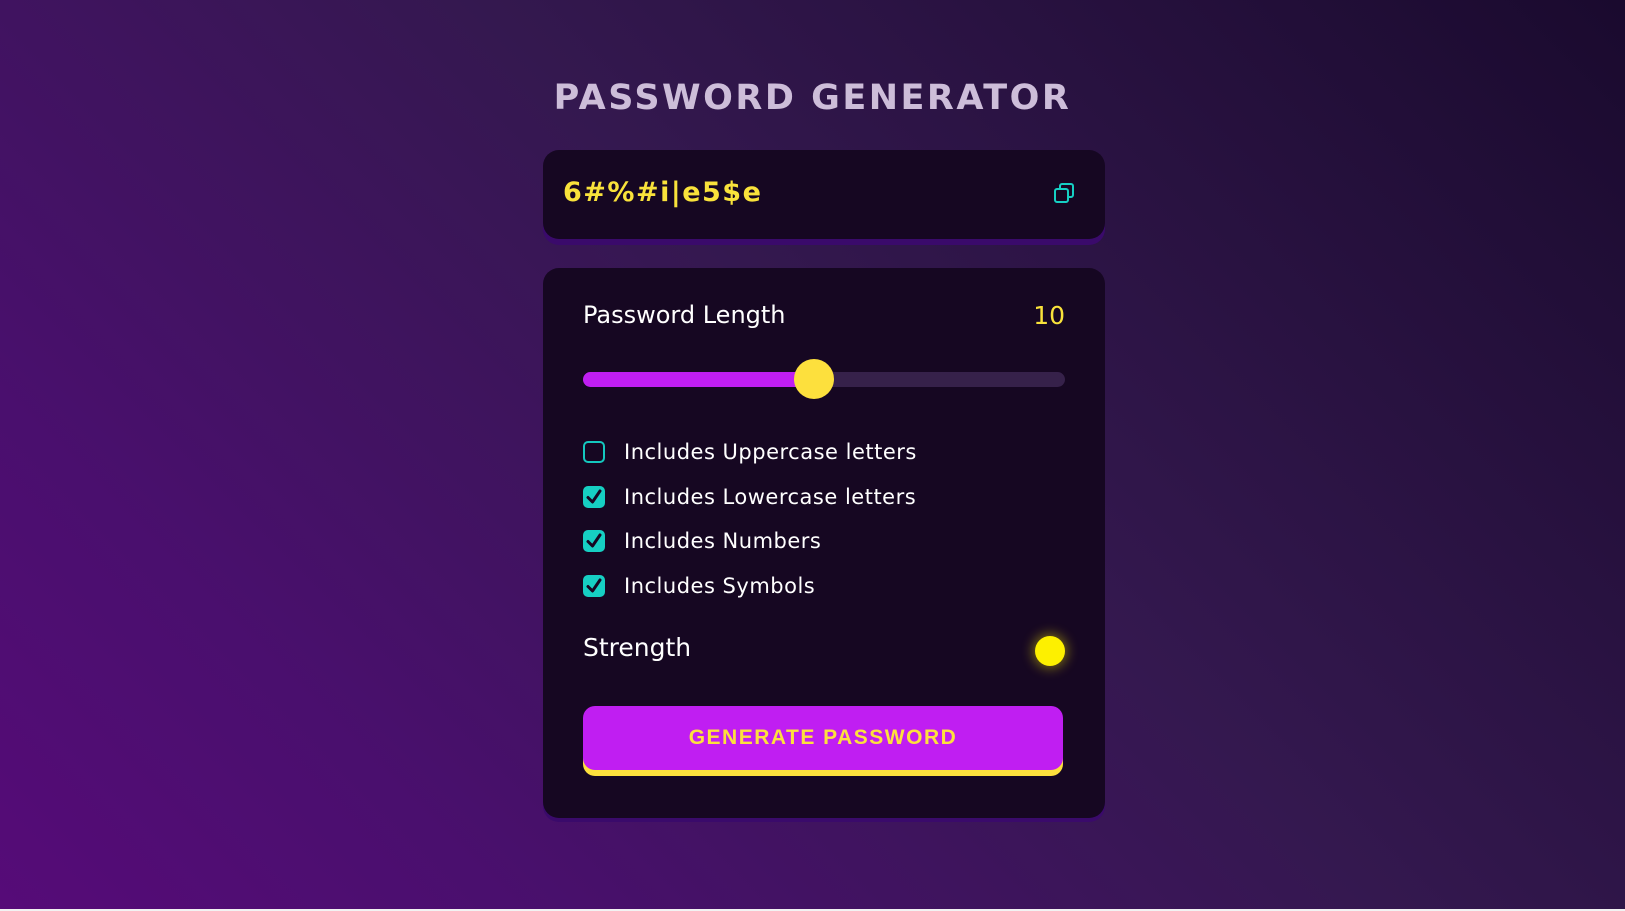 This screenshot has width=1625, height=911. Describe the element at coordinates (770, 452) in the screenshot. I see `option-label: Includes Uppercase letters` at that location.